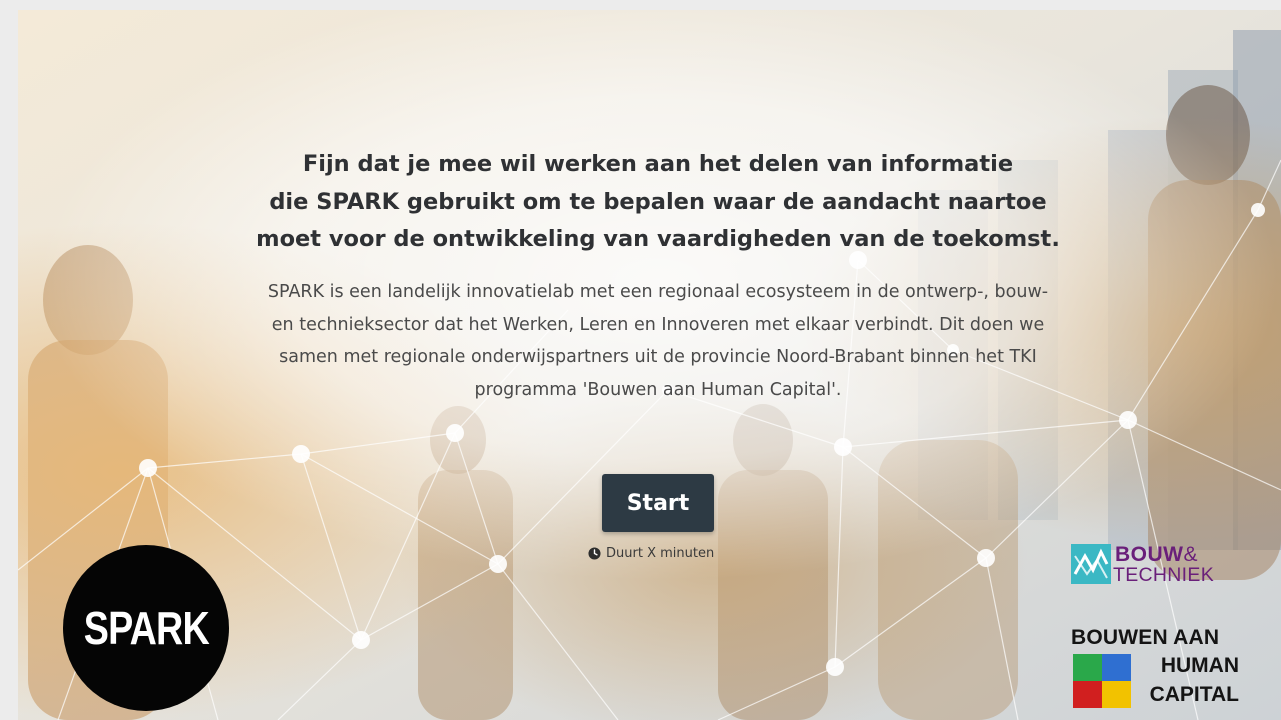 This screenshot has width=1281, height=720. I want to click on bahc-line-3: CAPITAL, so click(1194, 694).